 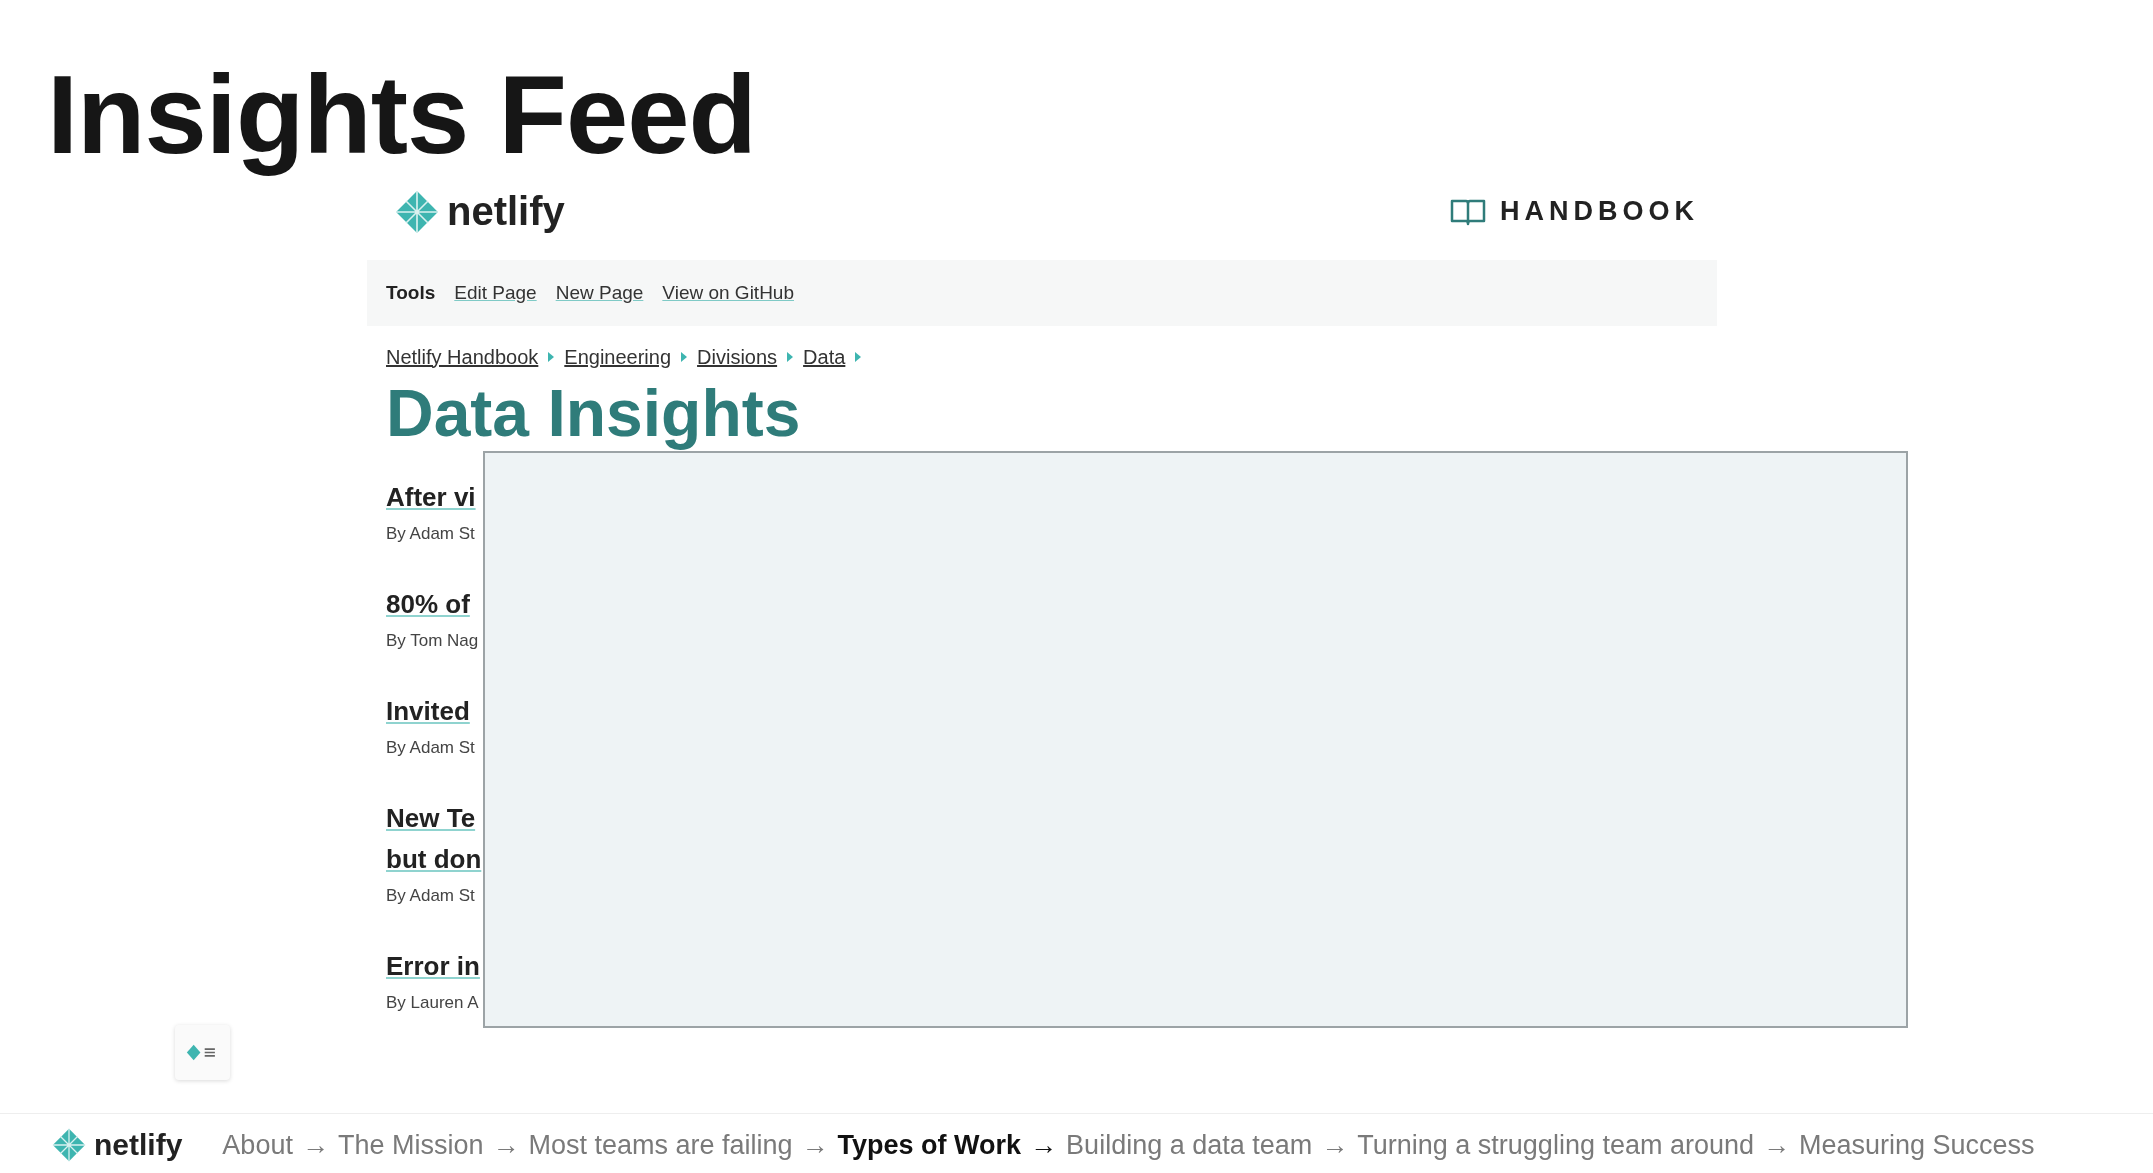 What do you see at coordinates (495, 292) in the screenshot?
I see `tool-link: Edit Page` at bounding box center [495, 292].